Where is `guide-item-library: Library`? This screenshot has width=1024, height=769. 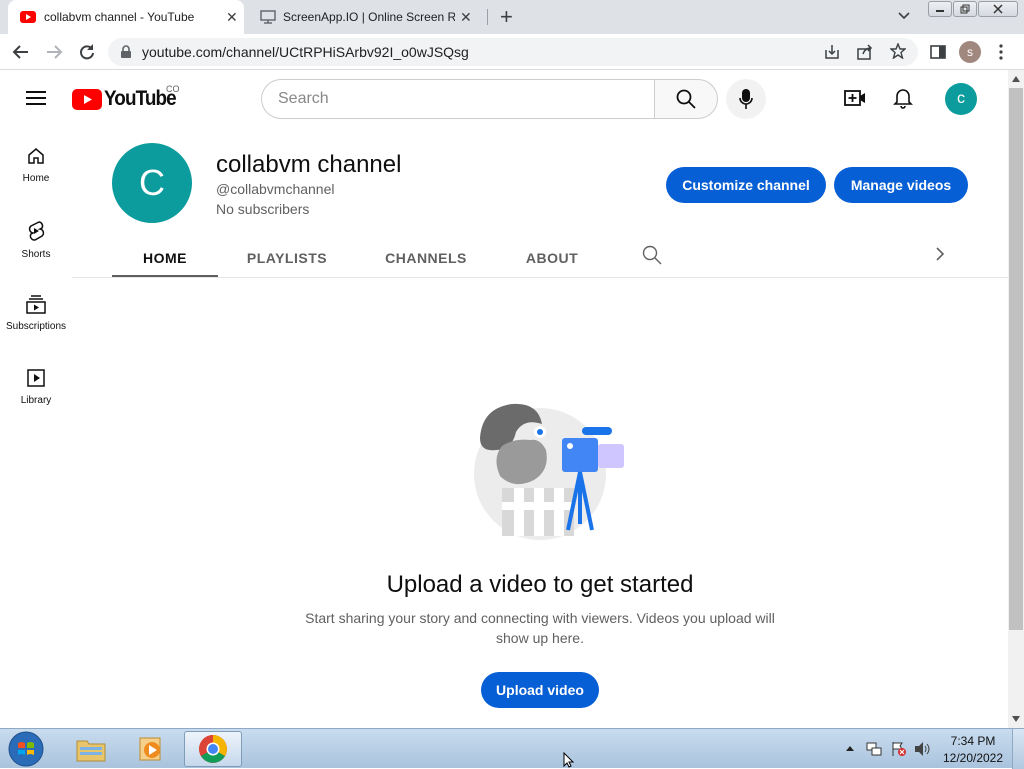
guide-item-library: Library is located at coordinates (36, 405).